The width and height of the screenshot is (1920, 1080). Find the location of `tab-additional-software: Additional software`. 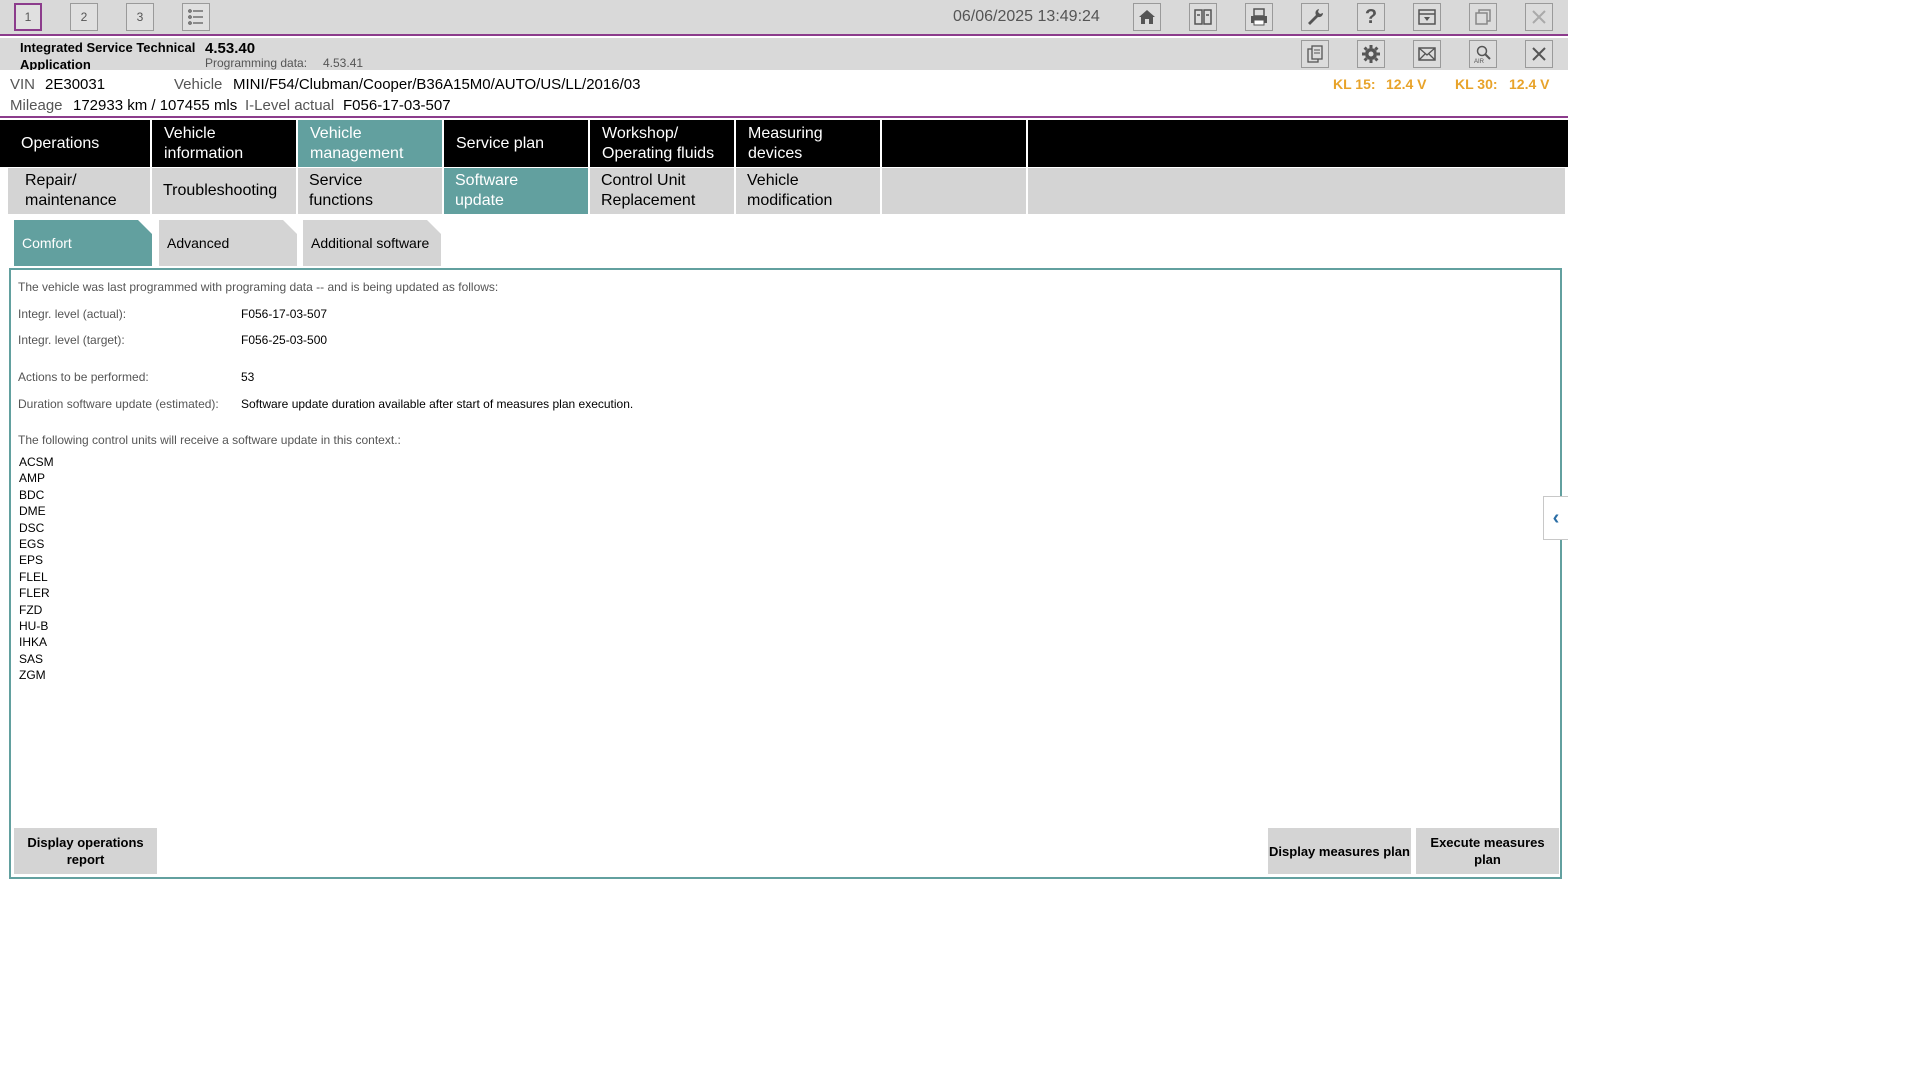

tab-additional-software: Additional software is located at coordinates (372, 243).